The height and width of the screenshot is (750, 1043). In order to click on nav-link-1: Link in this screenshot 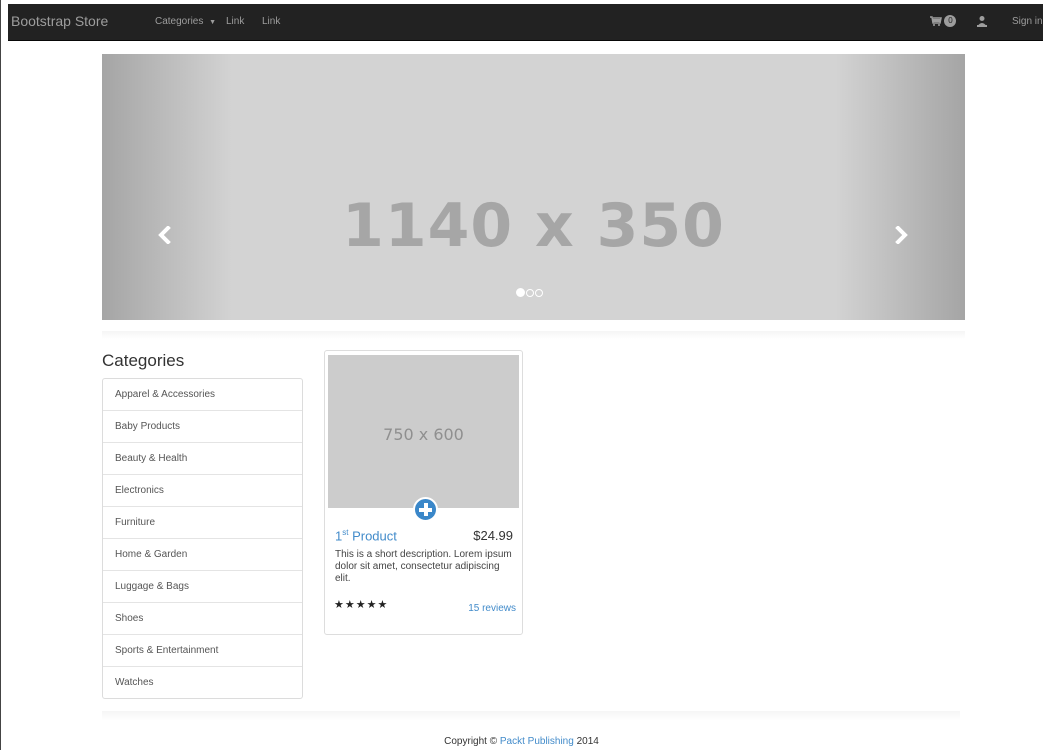, I will do `click(235, 21)`.